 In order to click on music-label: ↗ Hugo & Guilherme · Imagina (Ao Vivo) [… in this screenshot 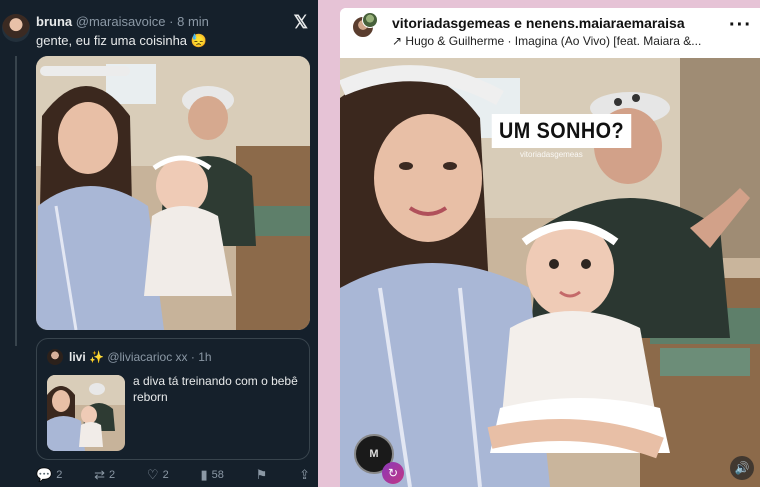, I will do `click(562, 41)`.